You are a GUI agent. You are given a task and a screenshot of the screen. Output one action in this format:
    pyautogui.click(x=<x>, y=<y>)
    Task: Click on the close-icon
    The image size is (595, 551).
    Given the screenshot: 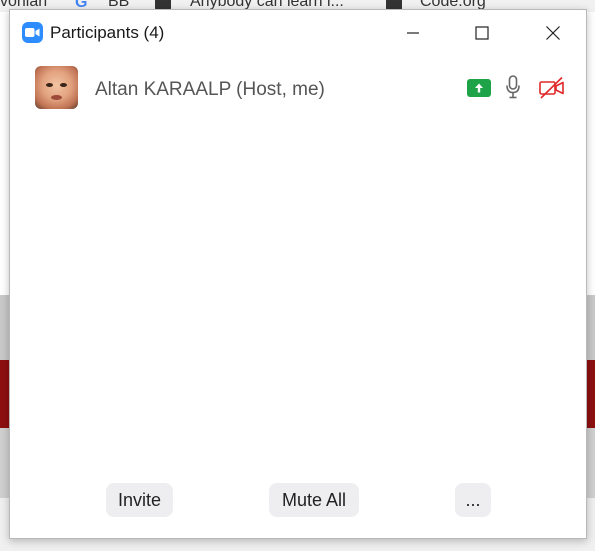 What is the action you would take?
    pyautogui.click(x=553, y=33)
    